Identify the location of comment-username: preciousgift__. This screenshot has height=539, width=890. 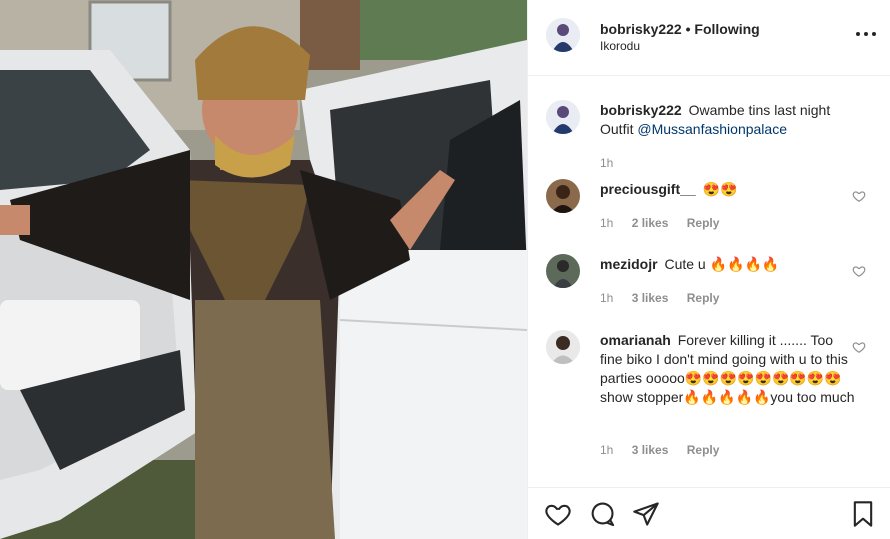
(648, 189).